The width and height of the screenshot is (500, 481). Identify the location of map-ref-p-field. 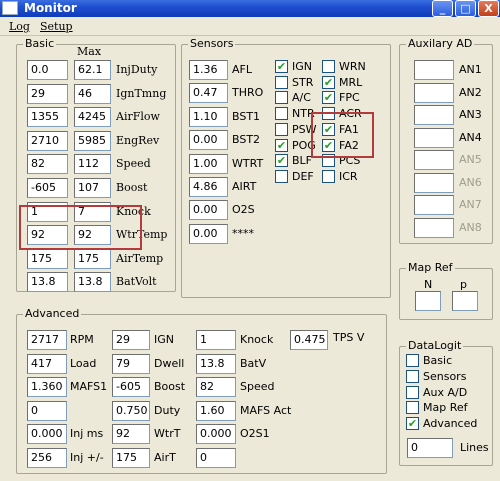
(465, 301).